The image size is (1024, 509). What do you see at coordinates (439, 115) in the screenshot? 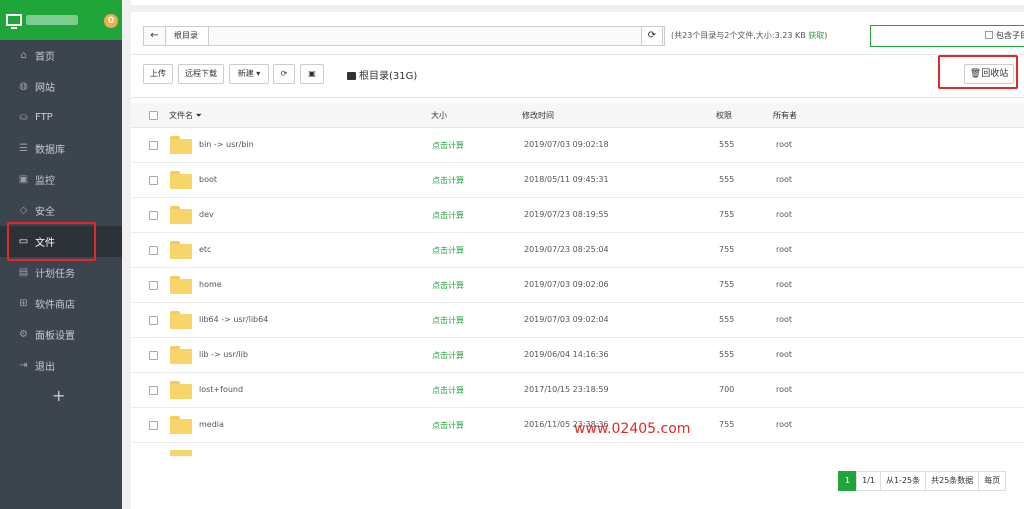
I see `col-size: 大小` at bounding box center [439, 115].